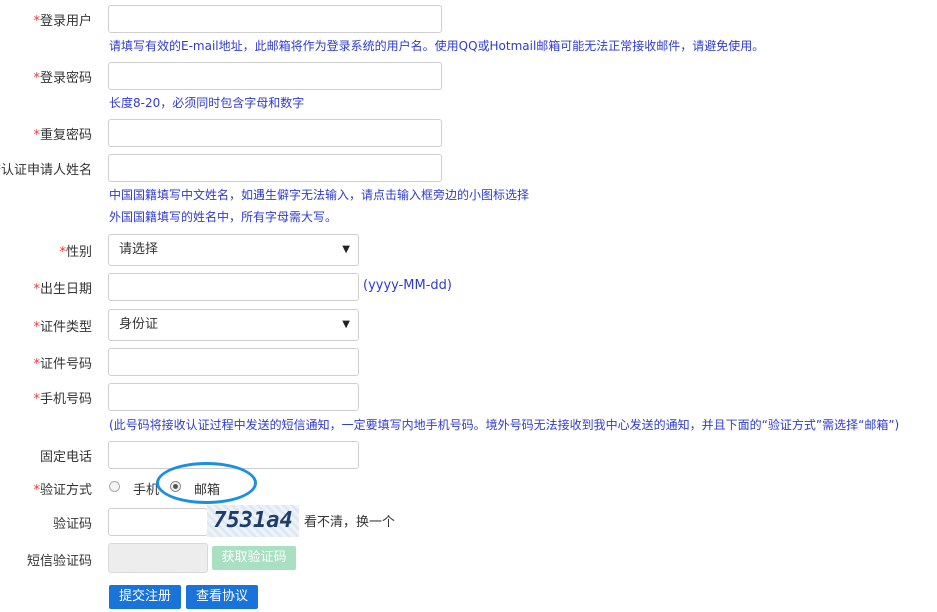 Image resolution: width=937 pixels, height=612 pixels. What do you see at coordinates (254, 558) in the screenshot?
I see `get-sms-code-button: 获取验证码` at bounding box center [254, 558].